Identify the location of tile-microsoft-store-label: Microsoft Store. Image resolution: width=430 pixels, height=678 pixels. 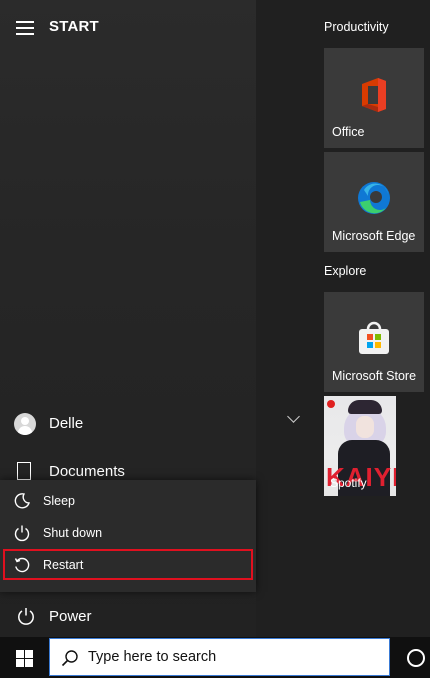
(374, 376).